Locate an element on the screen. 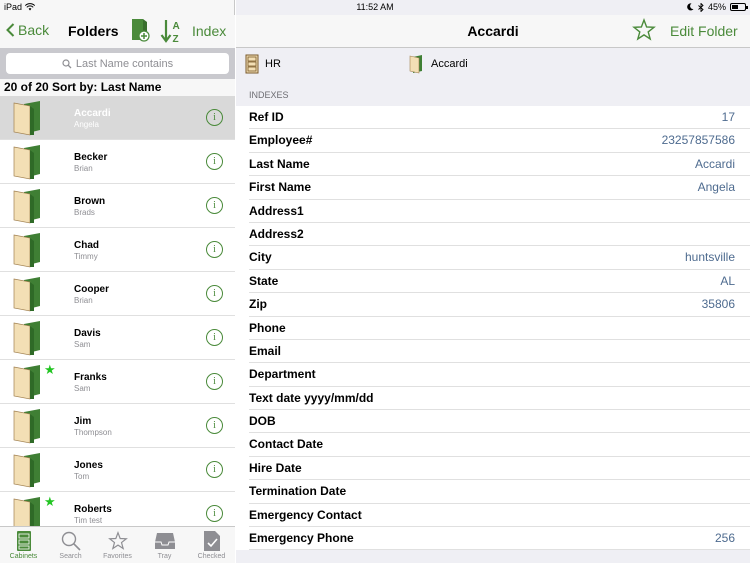 This screenshot has width=750, height=563. index-label: Address1 is located at coordinates (276, 210).